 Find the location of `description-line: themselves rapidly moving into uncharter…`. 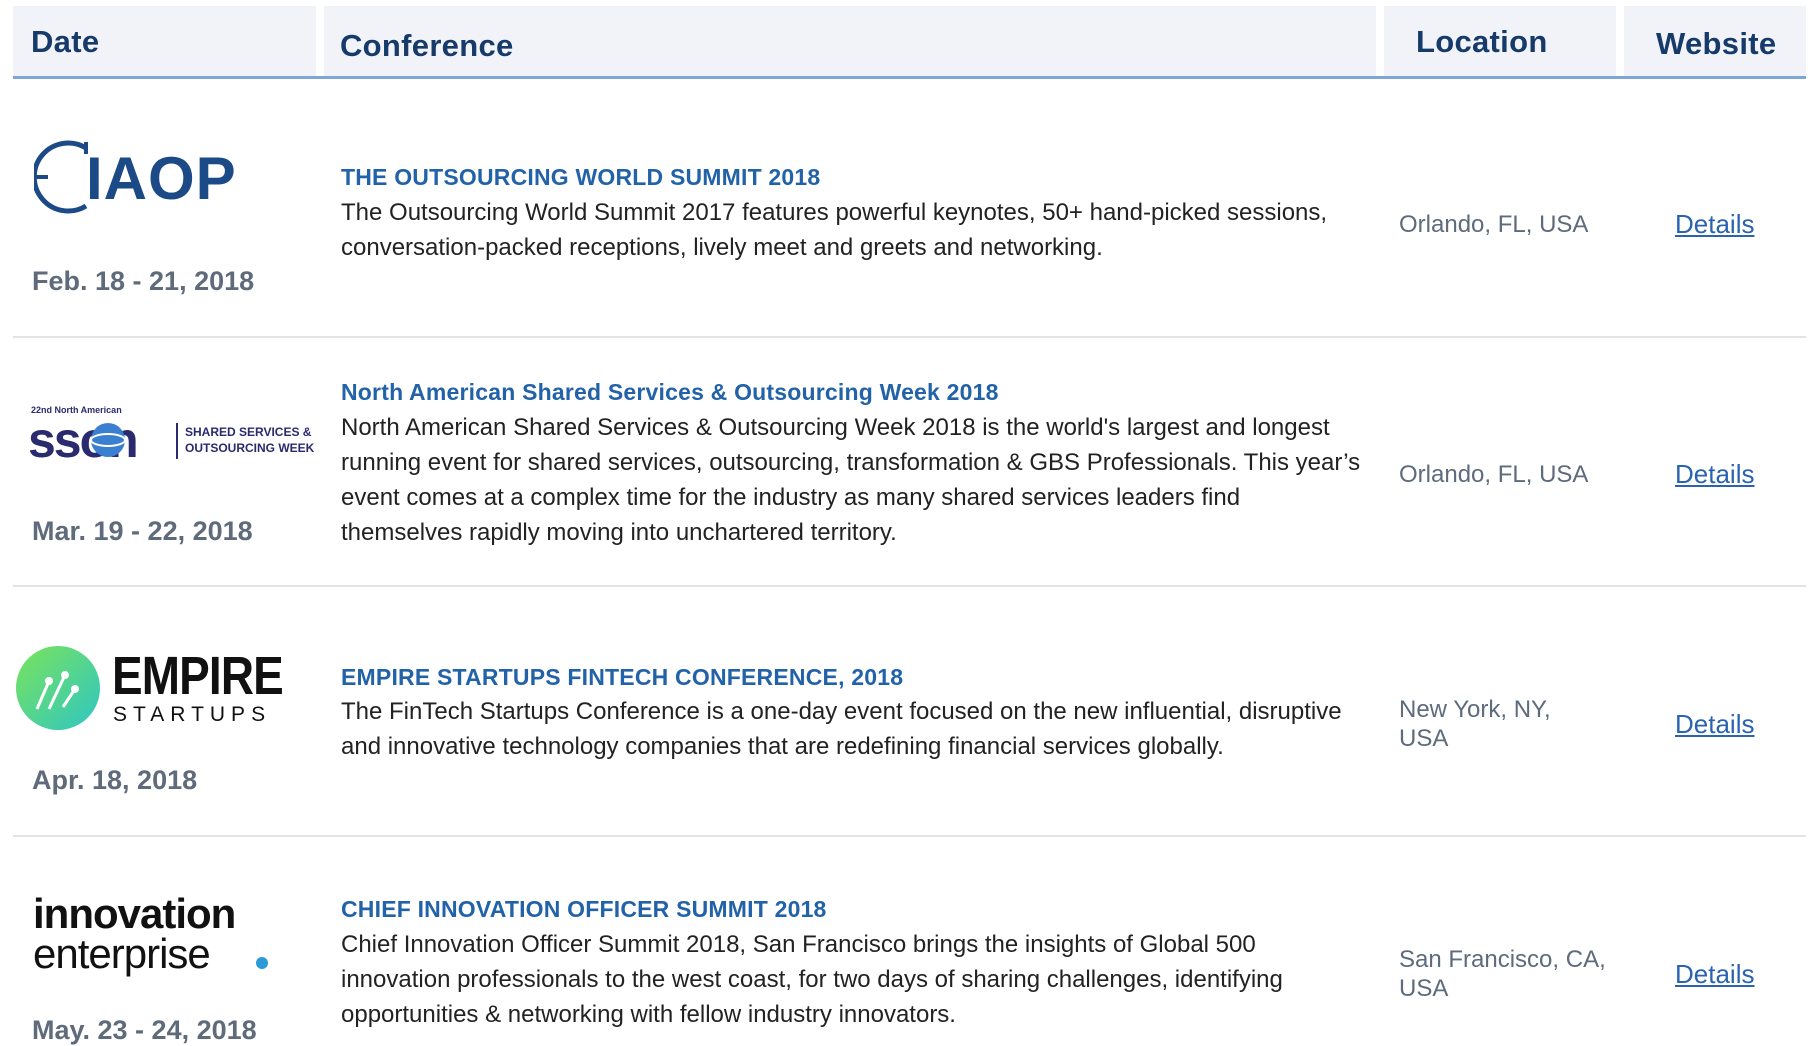

description-line: themselves rapidly moving into uncharter… is located at coordinates (619, 532).